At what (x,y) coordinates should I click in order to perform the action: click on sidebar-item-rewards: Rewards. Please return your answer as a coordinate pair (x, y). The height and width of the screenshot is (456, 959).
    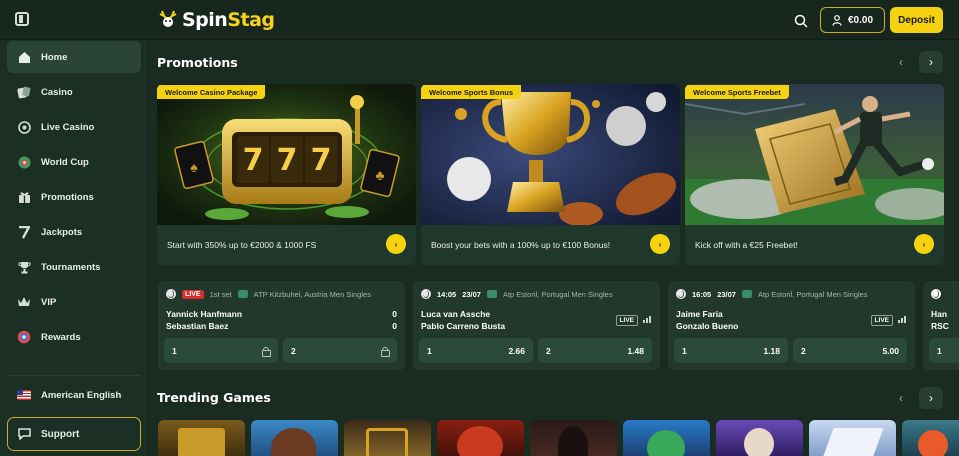
    Looking at the image, I should click on (74, 337).